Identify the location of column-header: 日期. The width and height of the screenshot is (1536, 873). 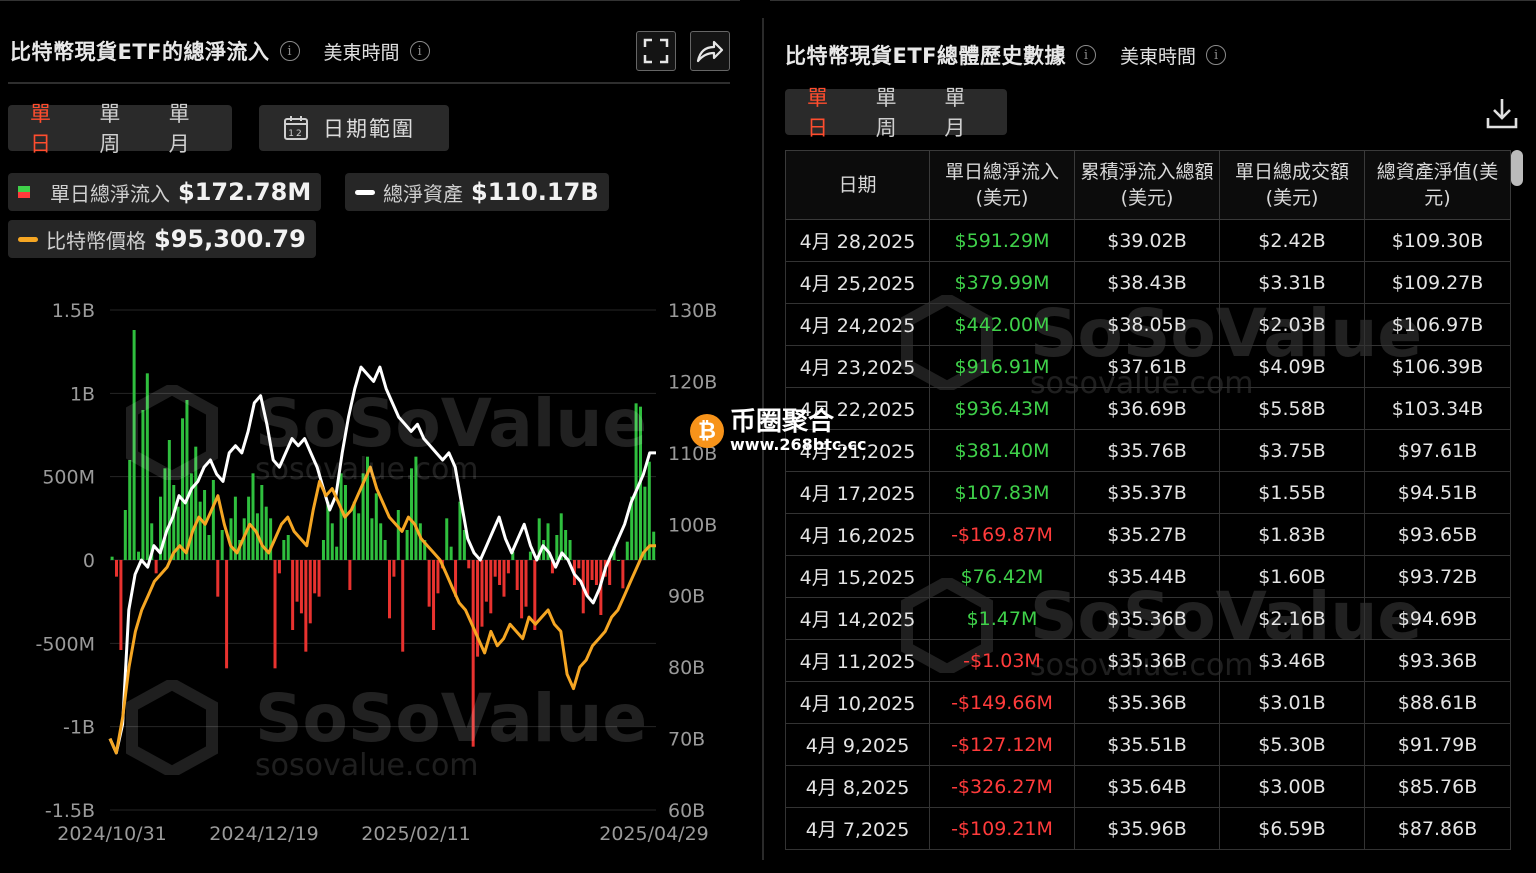
(857, 185).